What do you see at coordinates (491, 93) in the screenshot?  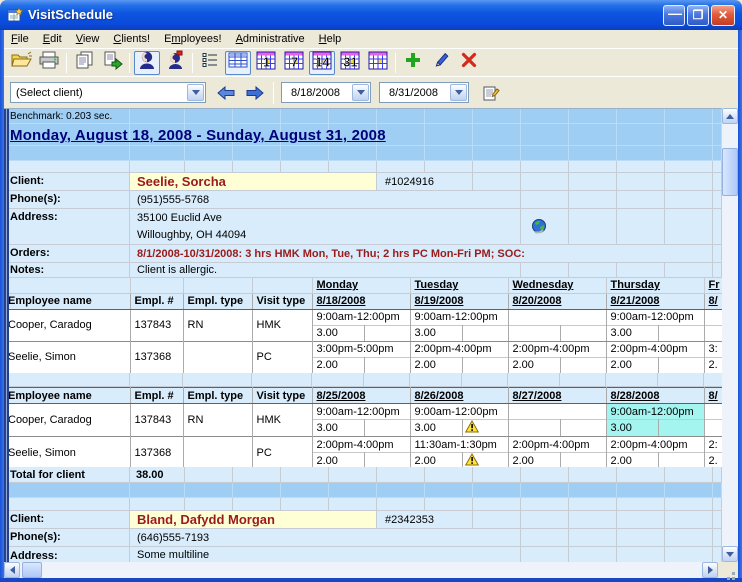 I see `properties-button` at bounding box center [491, 93].